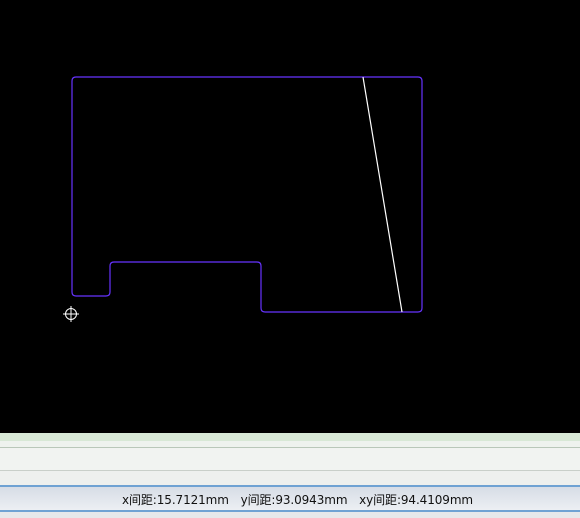  What do you see at coordinates (416, 500) in the screenshot?
I see `xy-distance-readout: xy间距:94.4109mm` at bounding box center [416, 500].